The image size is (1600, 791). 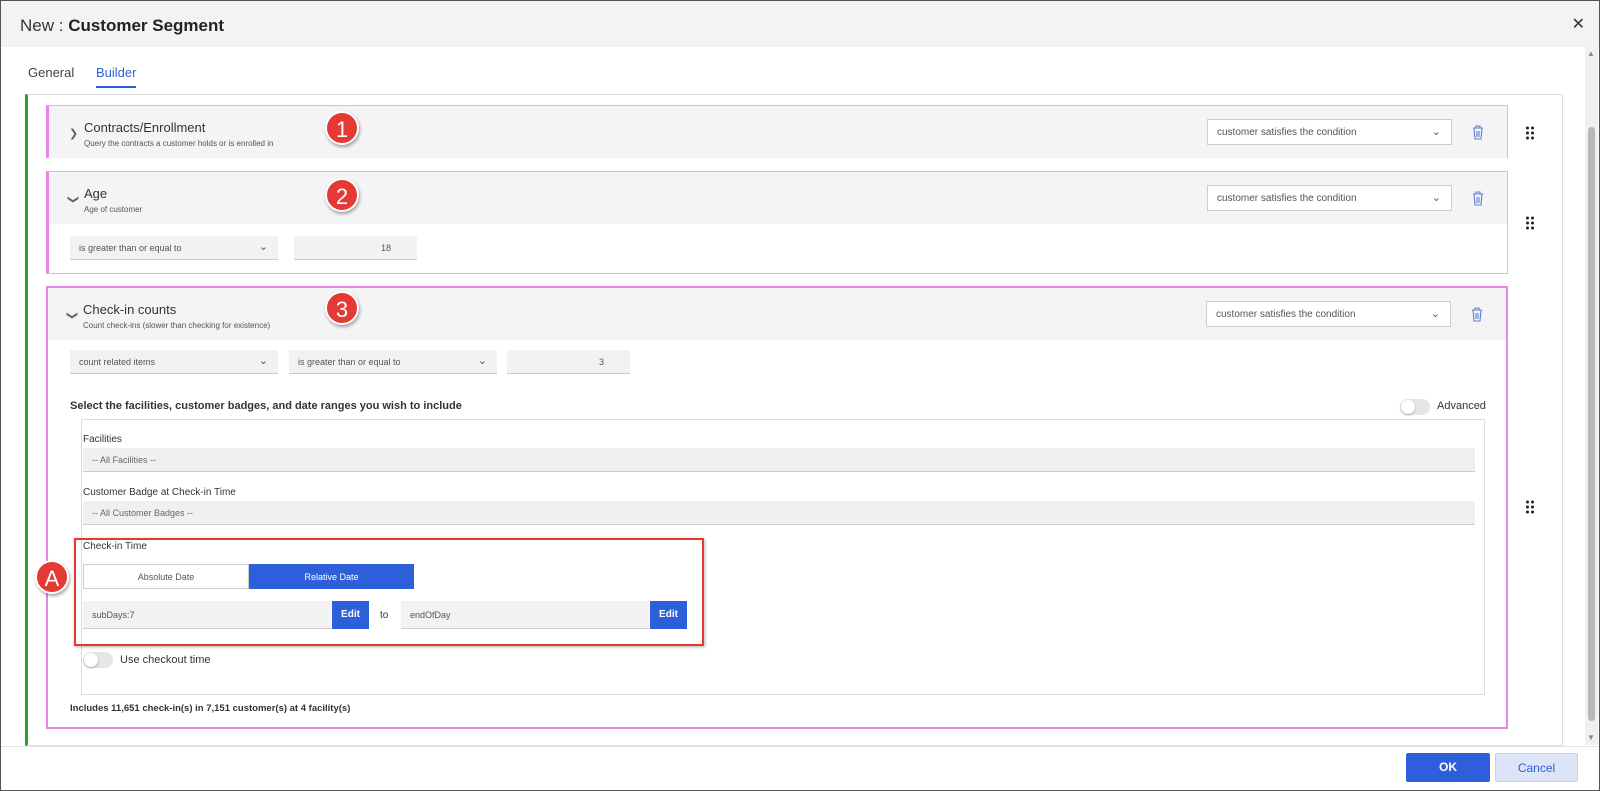 What do you see at coordinates (1461, 406) in the screenshot?
I see `advanced-label: Advanced` at bounding box center [1461, 406].